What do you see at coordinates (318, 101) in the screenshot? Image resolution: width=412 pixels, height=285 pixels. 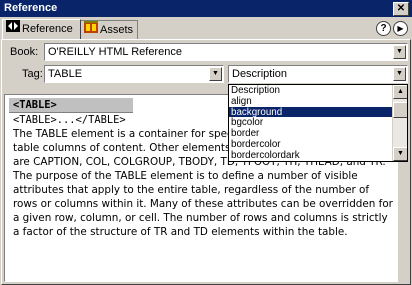 I see `dropdown-item: align` at bounding box center [318, 101].